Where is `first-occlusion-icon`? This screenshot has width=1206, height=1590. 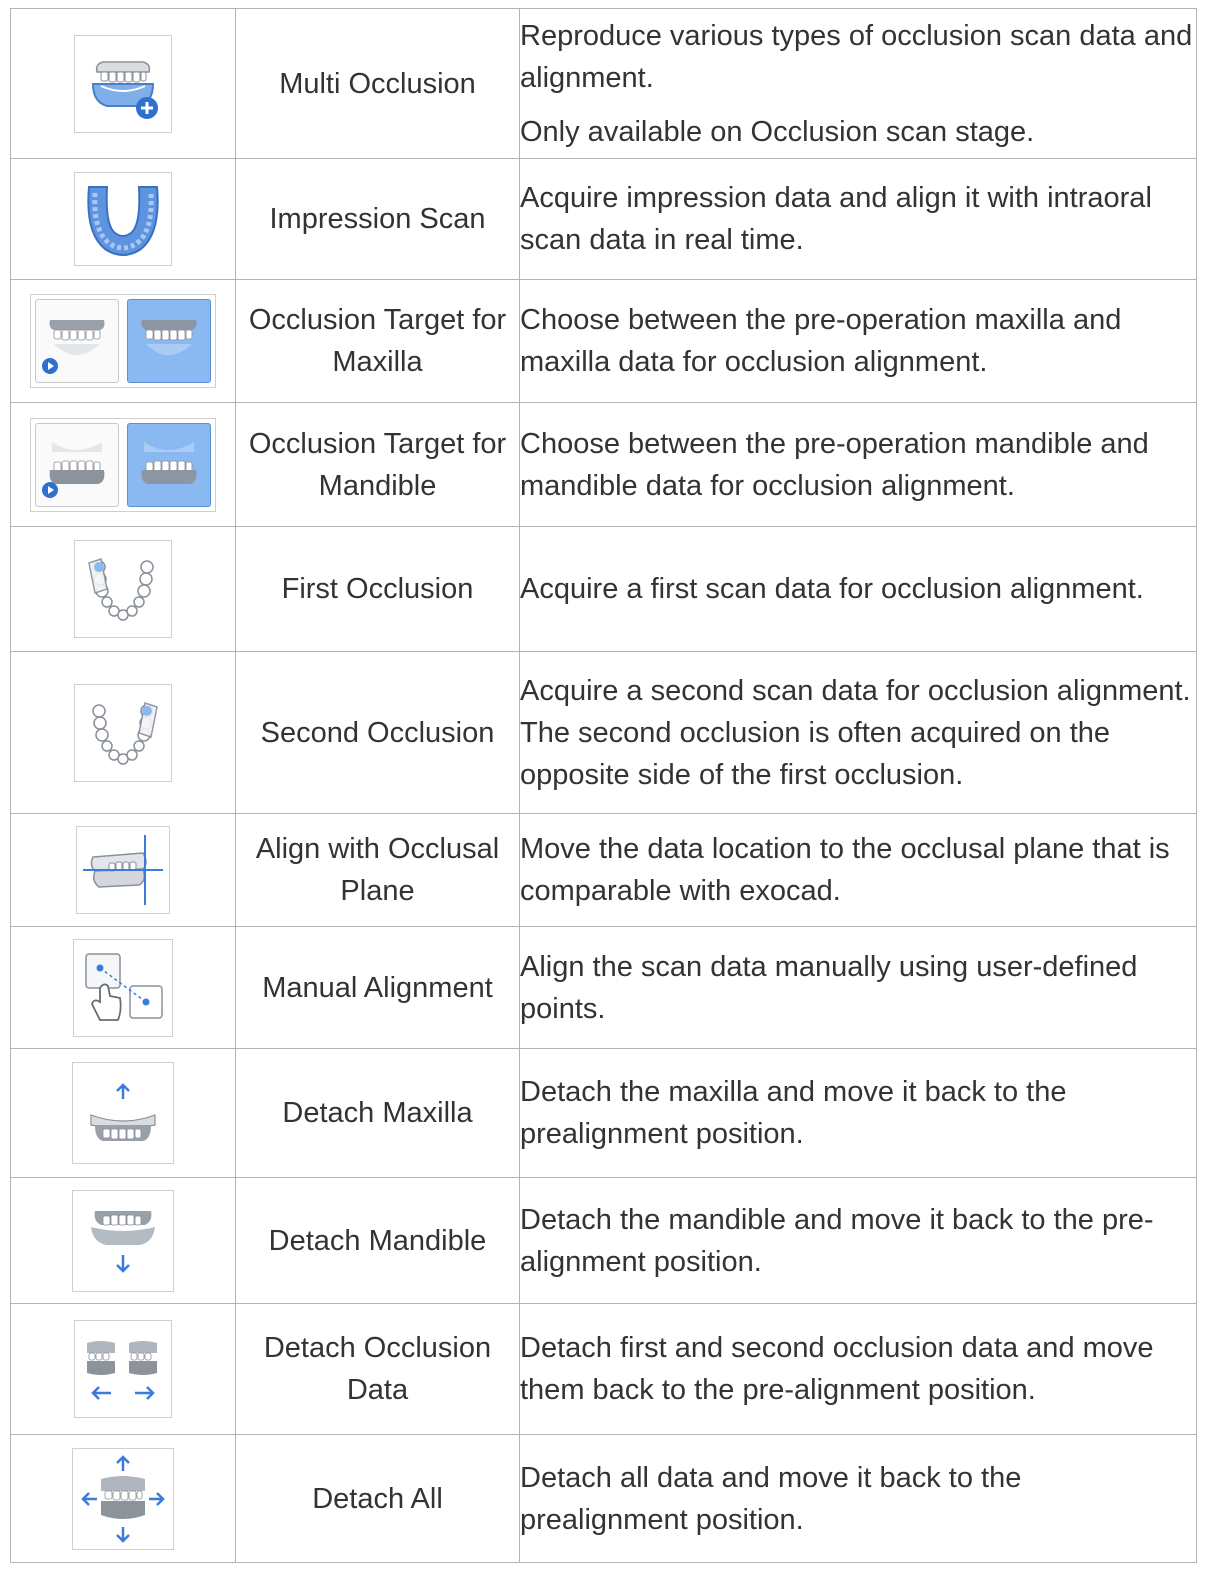 first-occlusion-icon is located at coordinates (123, 589).